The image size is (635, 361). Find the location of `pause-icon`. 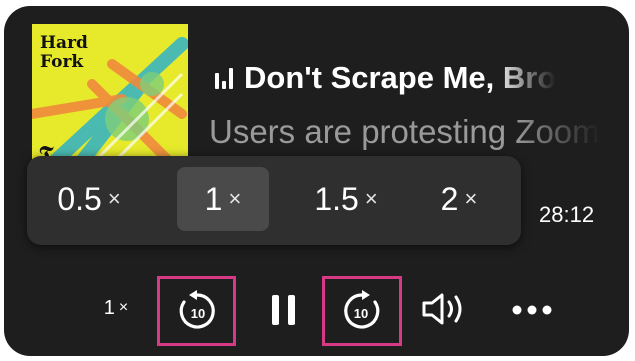

pause-icon is located at coordinates (283, 310).